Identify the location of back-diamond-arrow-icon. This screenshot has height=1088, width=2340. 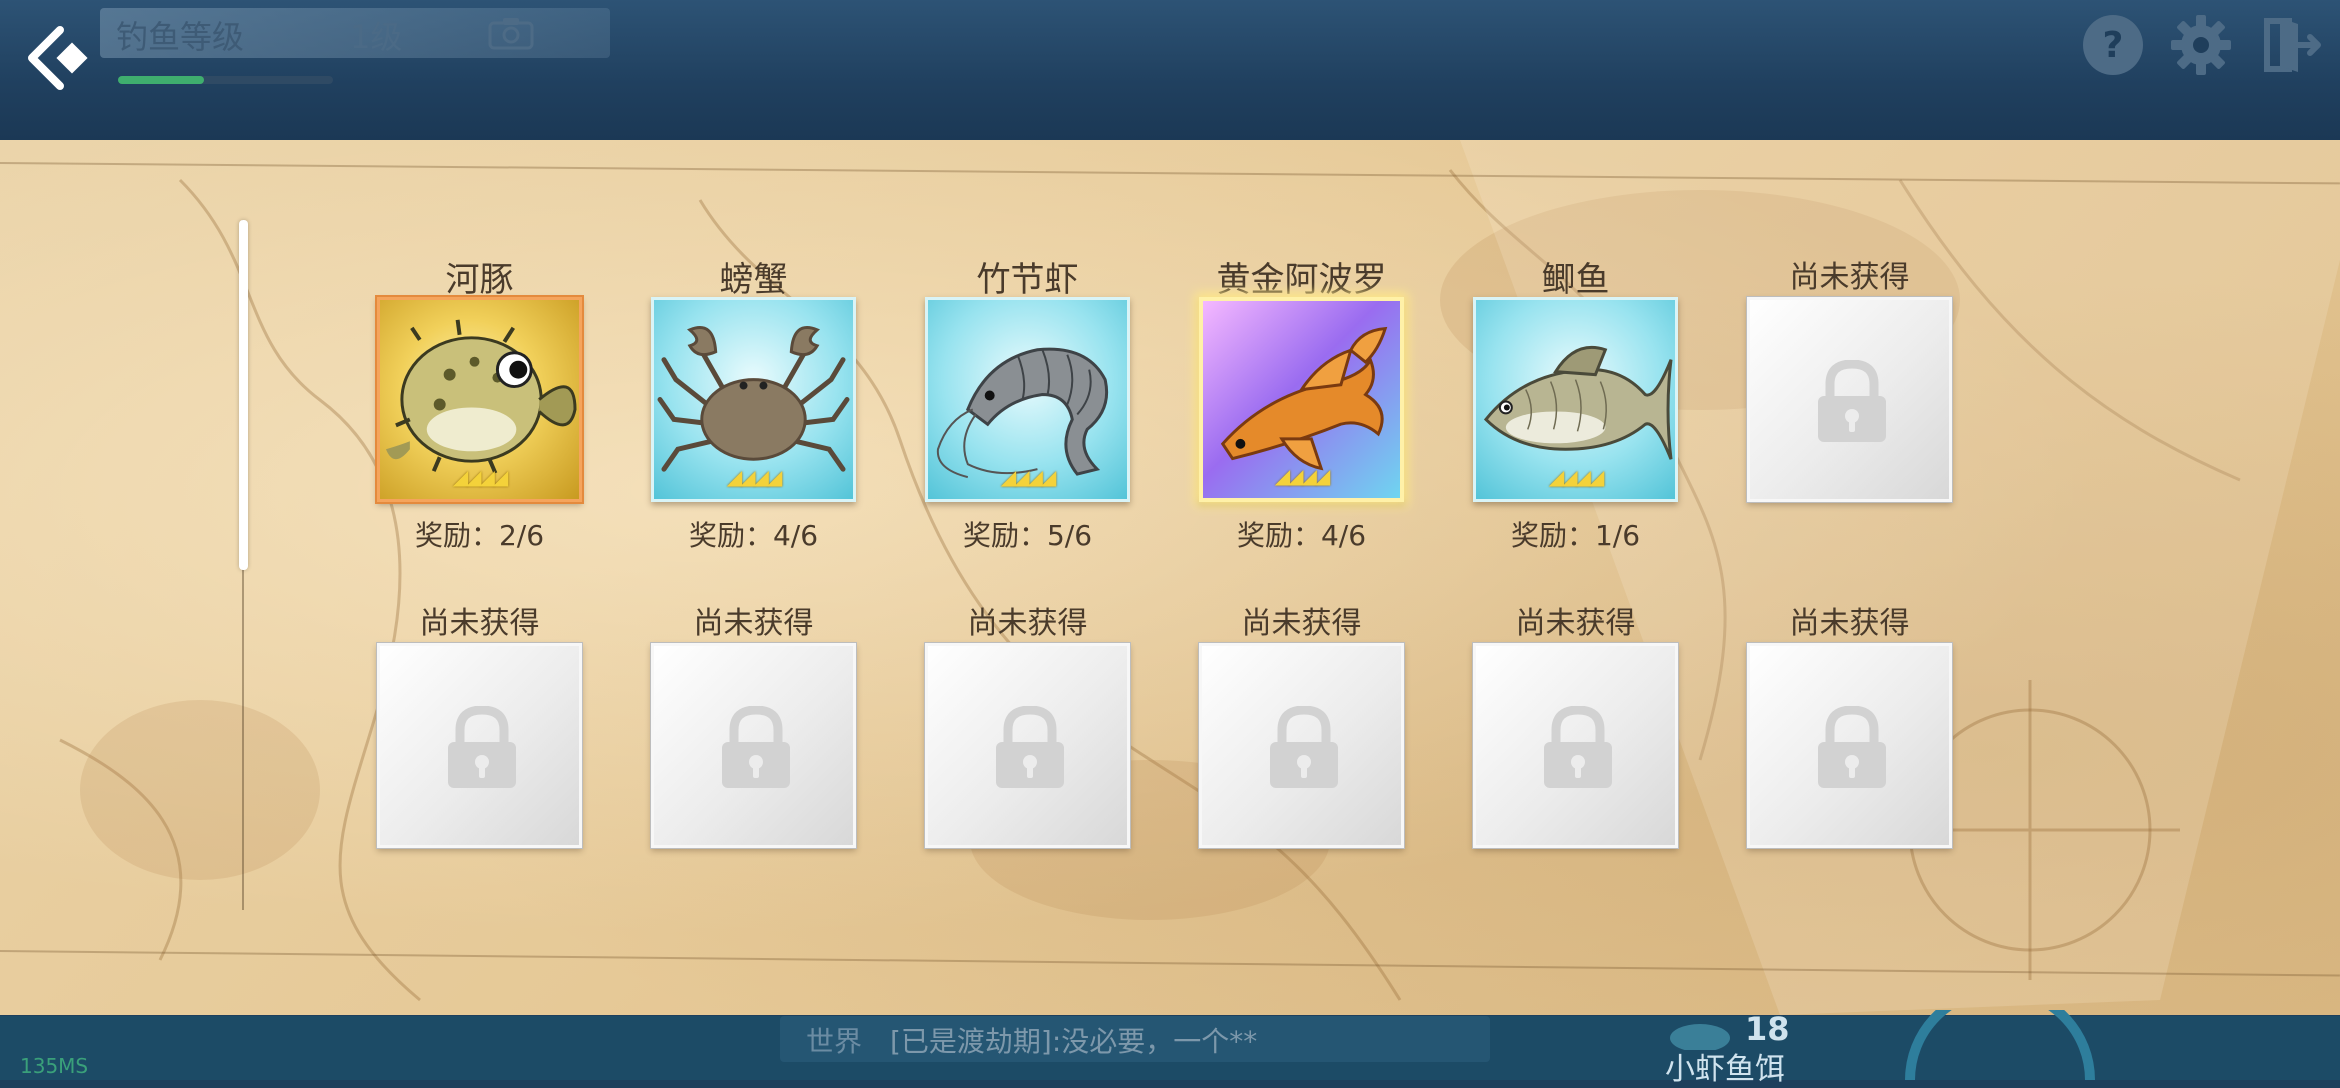
(62, 58).